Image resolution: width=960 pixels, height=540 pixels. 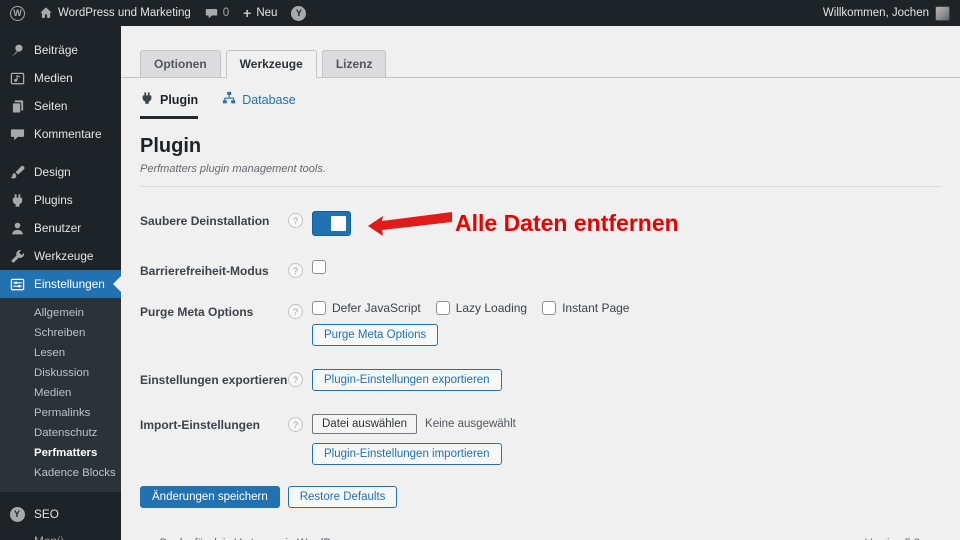 I want to click on plus-icon: +, so click(x=247, y=13).